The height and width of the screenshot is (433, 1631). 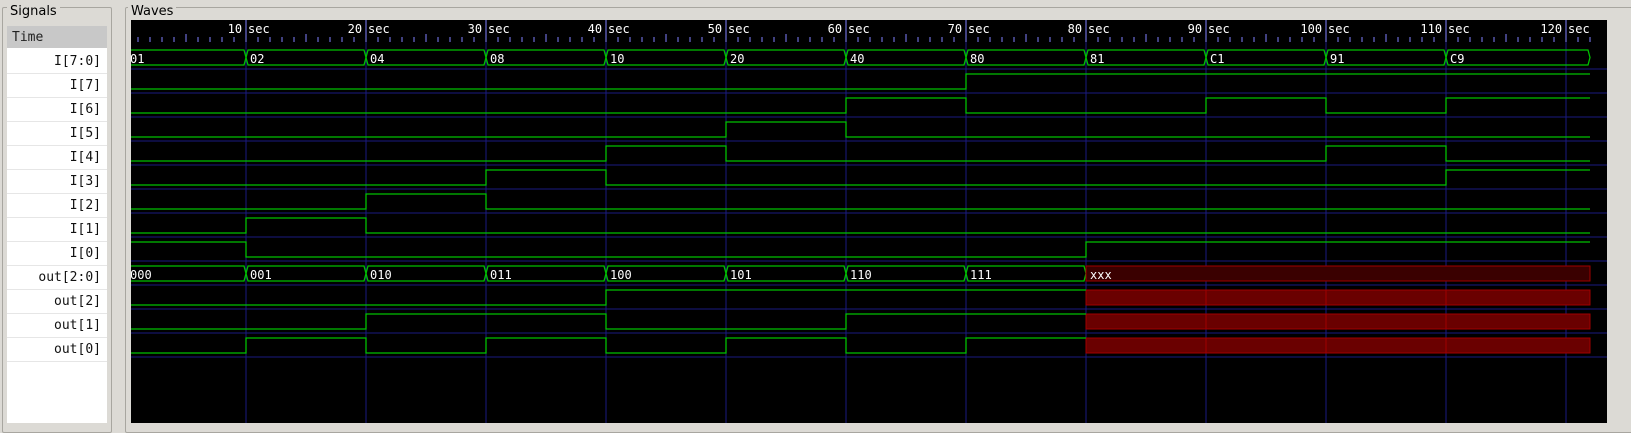 What do you see at coordinates (737, 59) in the screenshot?
I see `bus-value-label: 20` at bounding box center [737, 59].